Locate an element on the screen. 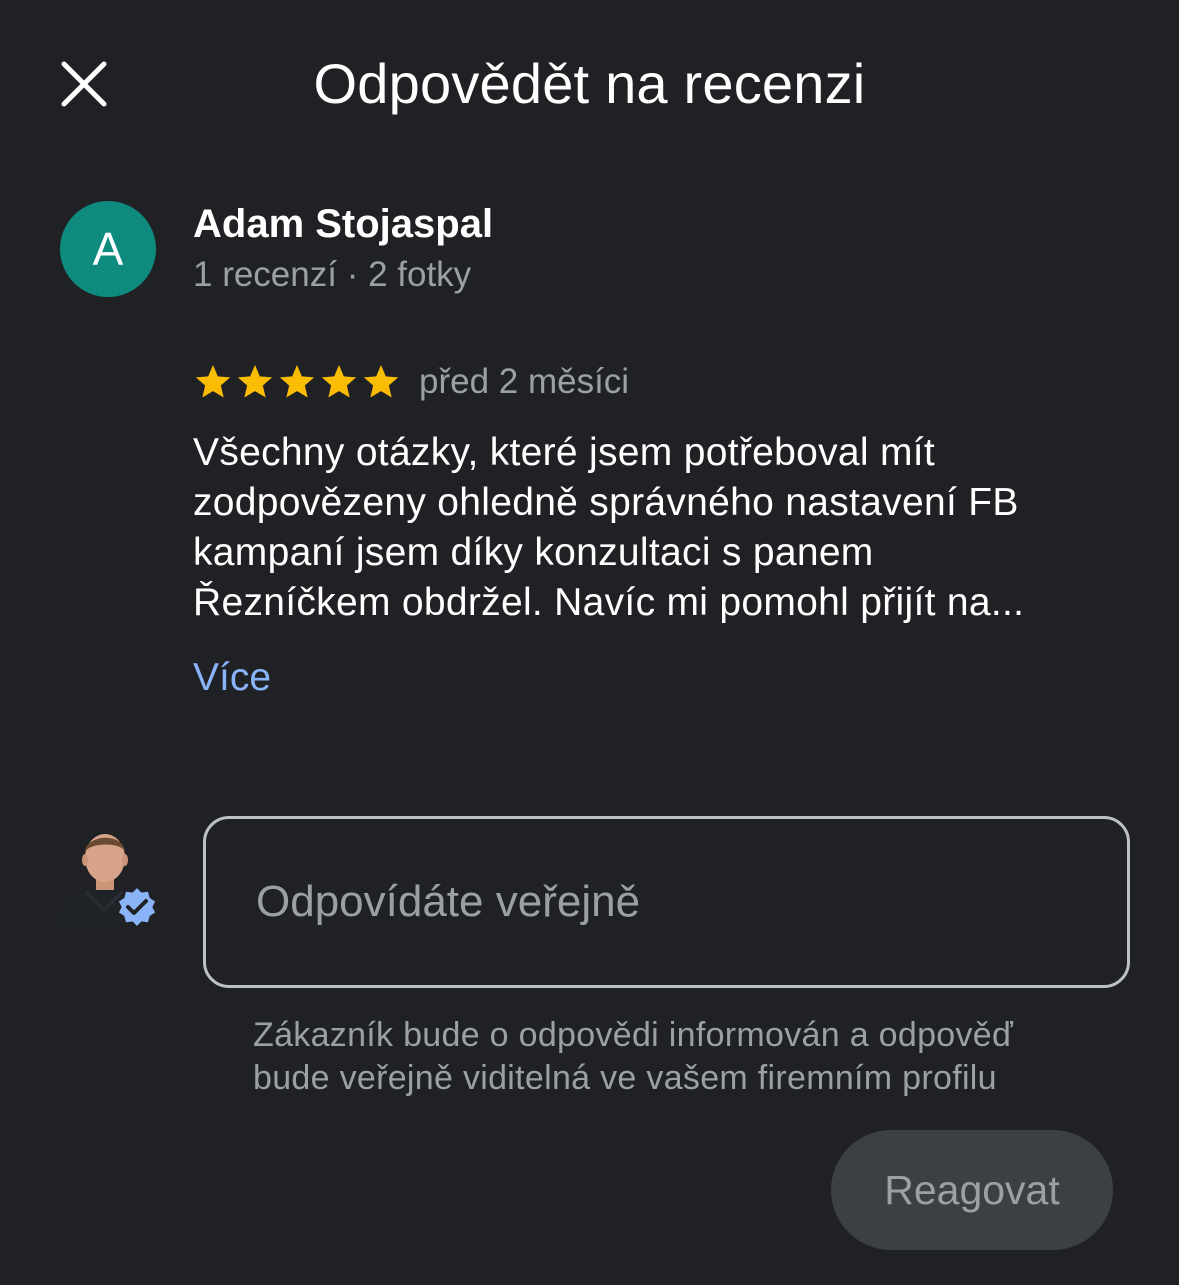 This screenshot has width=1179, height=1285. rating-row: před 2 měsíci is located at coordinates (411, 382).